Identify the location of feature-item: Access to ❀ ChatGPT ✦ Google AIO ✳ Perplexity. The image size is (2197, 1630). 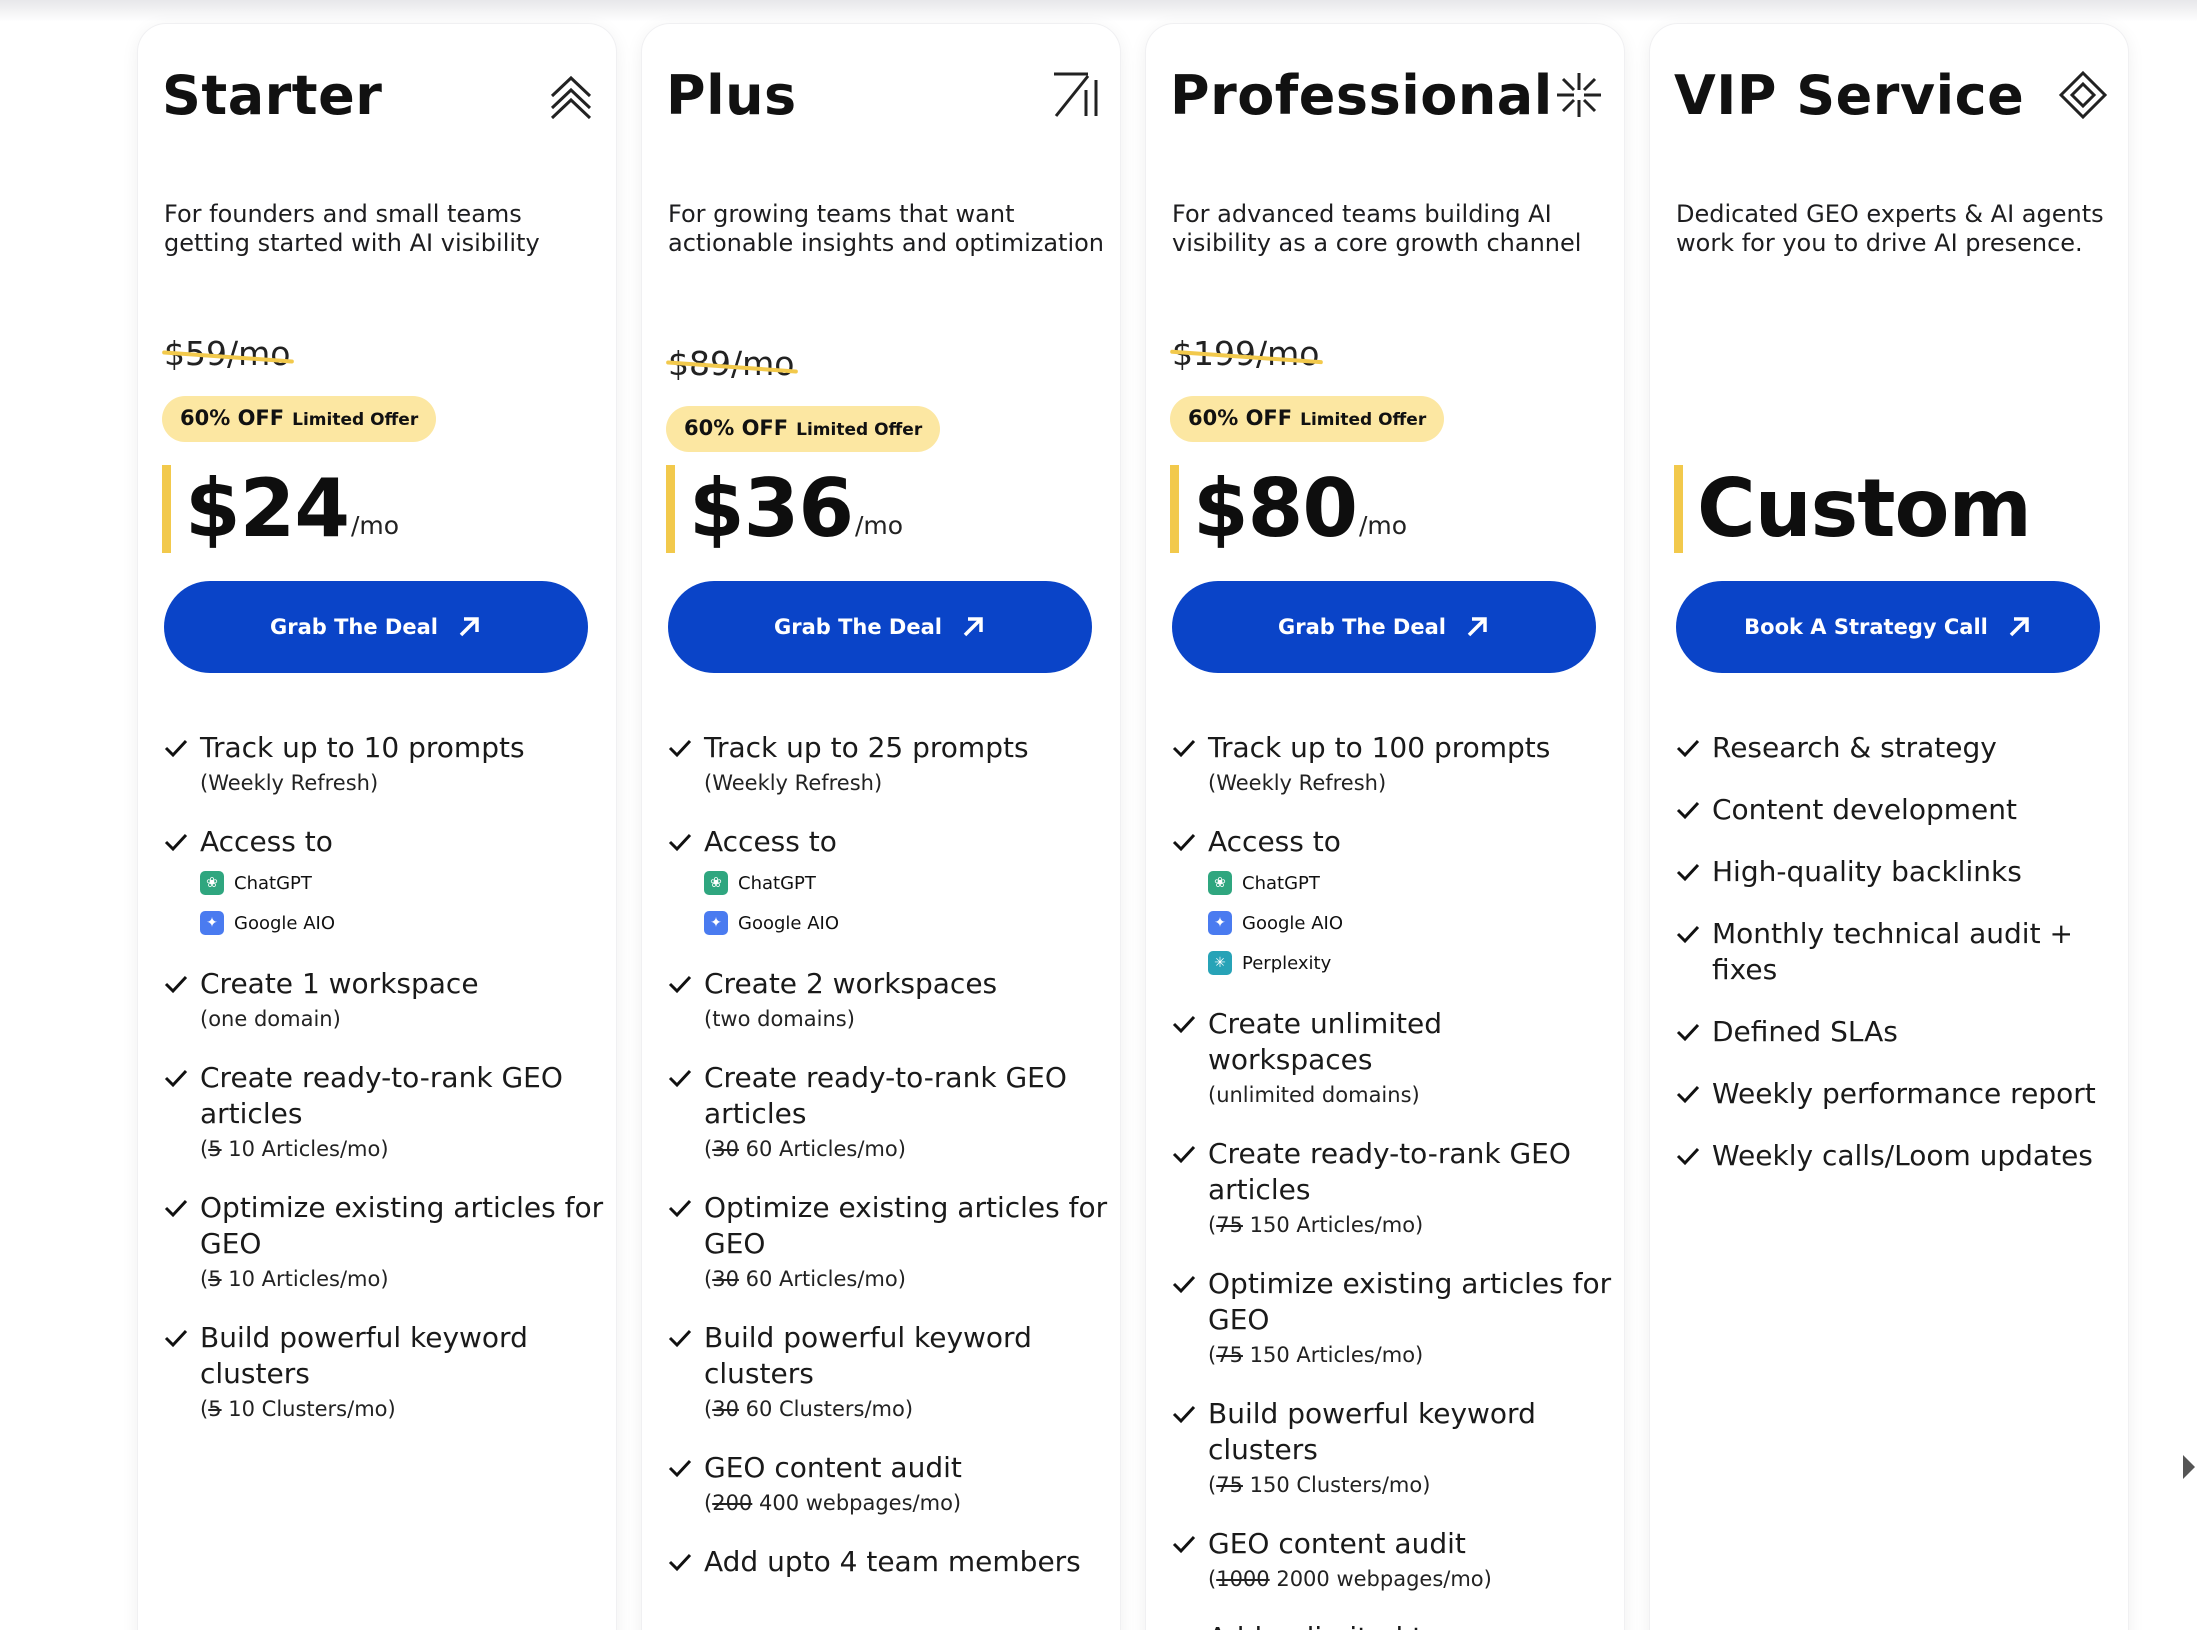
(1392, 902).